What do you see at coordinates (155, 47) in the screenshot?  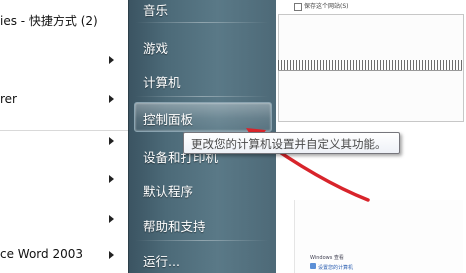 I see `menu-item-games: 游戏` at bounding box center [155, 47].